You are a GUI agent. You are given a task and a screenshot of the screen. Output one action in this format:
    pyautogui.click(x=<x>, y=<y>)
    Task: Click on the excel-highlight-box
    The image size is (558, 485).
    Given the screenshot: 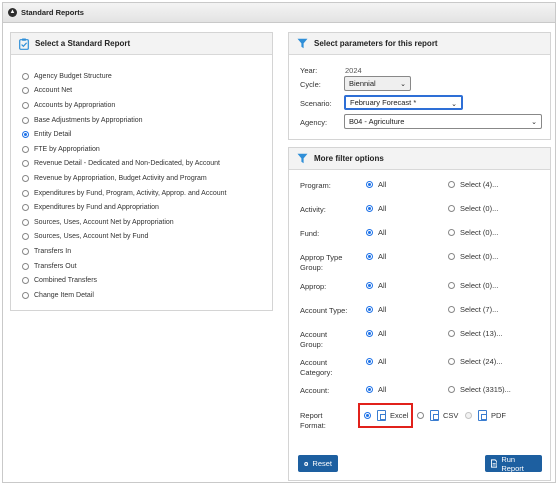 What is the action you would take?
    pyautogui.click(x=385, y=415)
    